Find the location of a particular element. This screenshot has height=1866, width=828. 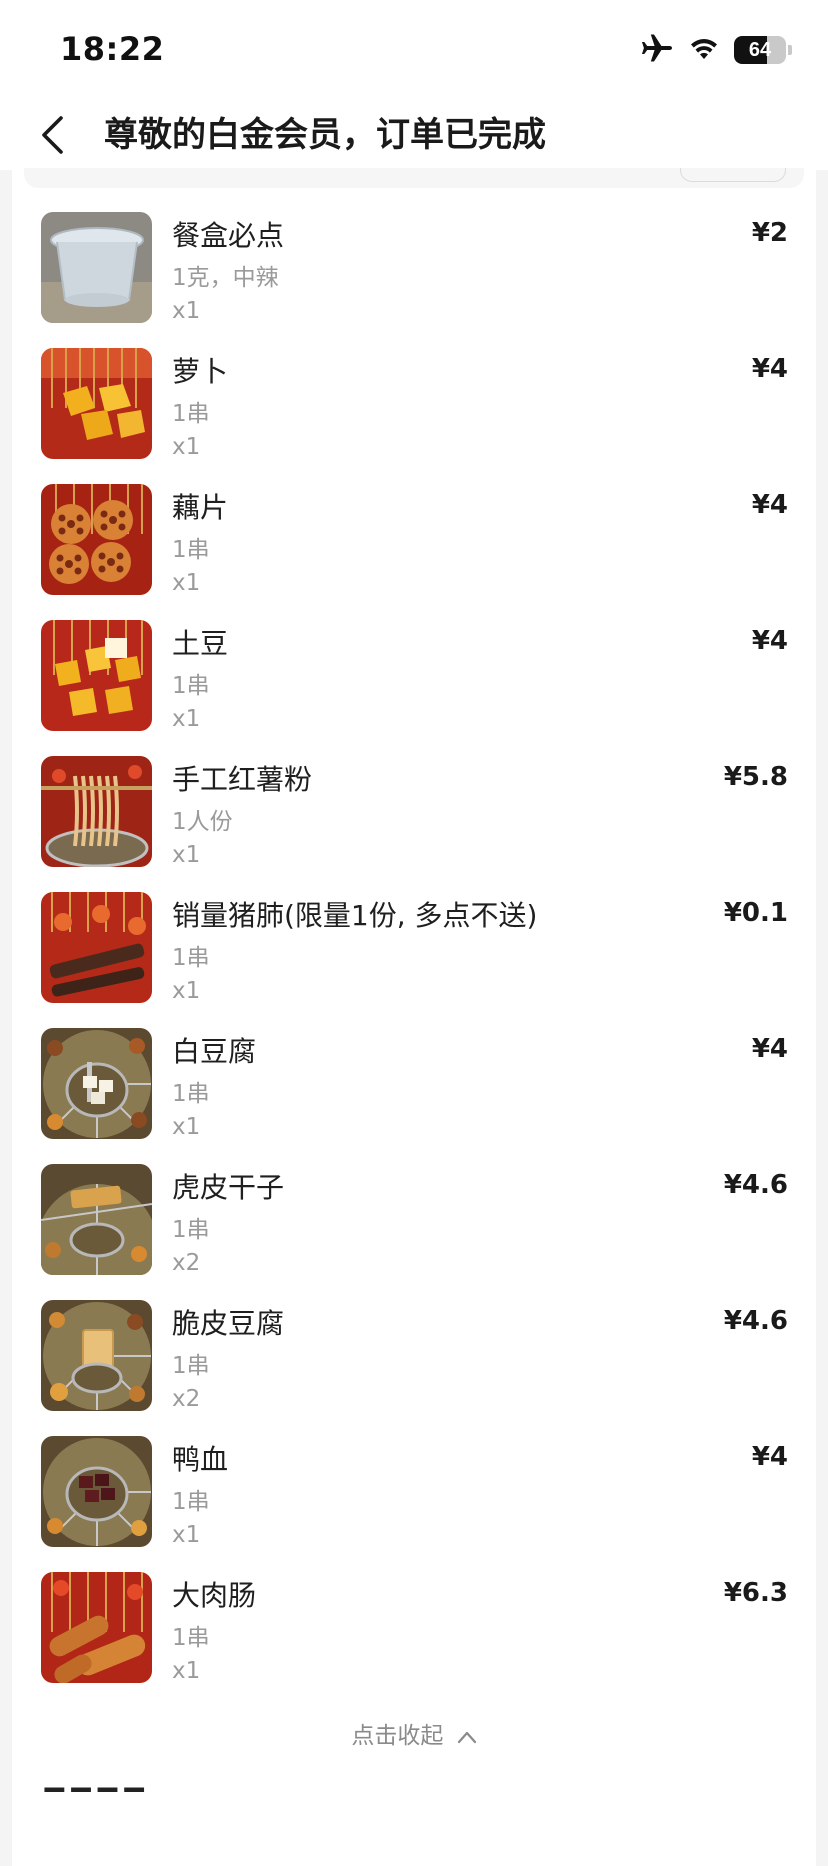

back-button is located at coordinates (52, 135).